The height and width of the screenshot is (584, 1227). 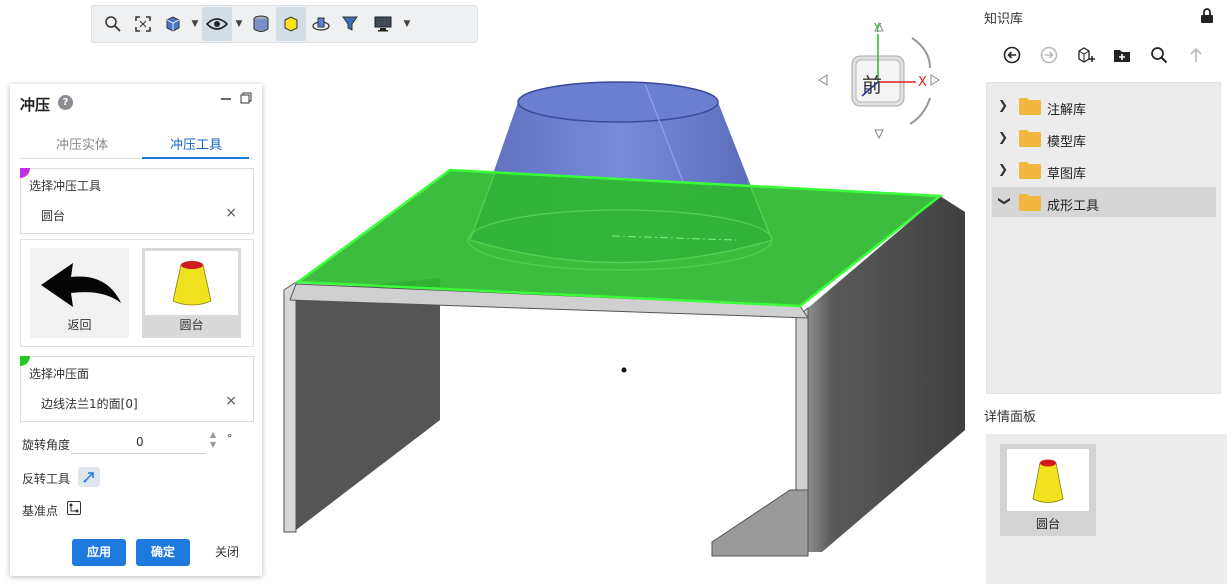 I want to click on rotation-stepper: ▲ ▼, so click(x=213, y=440).